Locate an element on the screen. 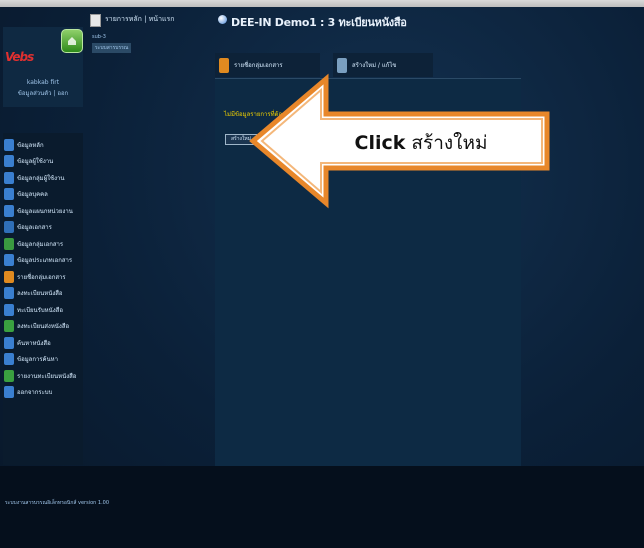 Image resolution: width=644 pixels, height=548 pixels. browser-top-strip is located at coordinates (322, 3).